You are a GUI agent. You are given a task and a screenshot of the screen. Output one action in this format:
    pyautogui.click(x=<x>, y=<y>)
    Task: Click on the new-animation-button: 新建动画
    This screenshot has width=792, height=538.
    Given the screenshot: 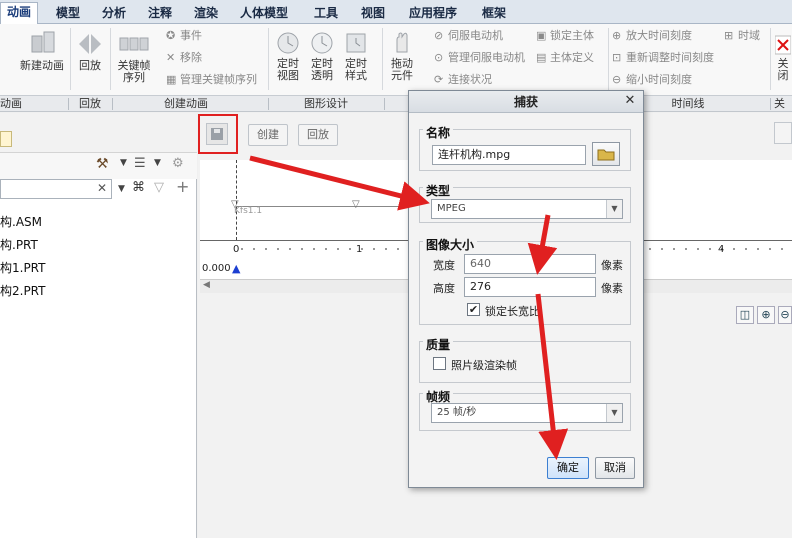 What is the action you would take?
    pyautogui.click(x=42, y=51)
    